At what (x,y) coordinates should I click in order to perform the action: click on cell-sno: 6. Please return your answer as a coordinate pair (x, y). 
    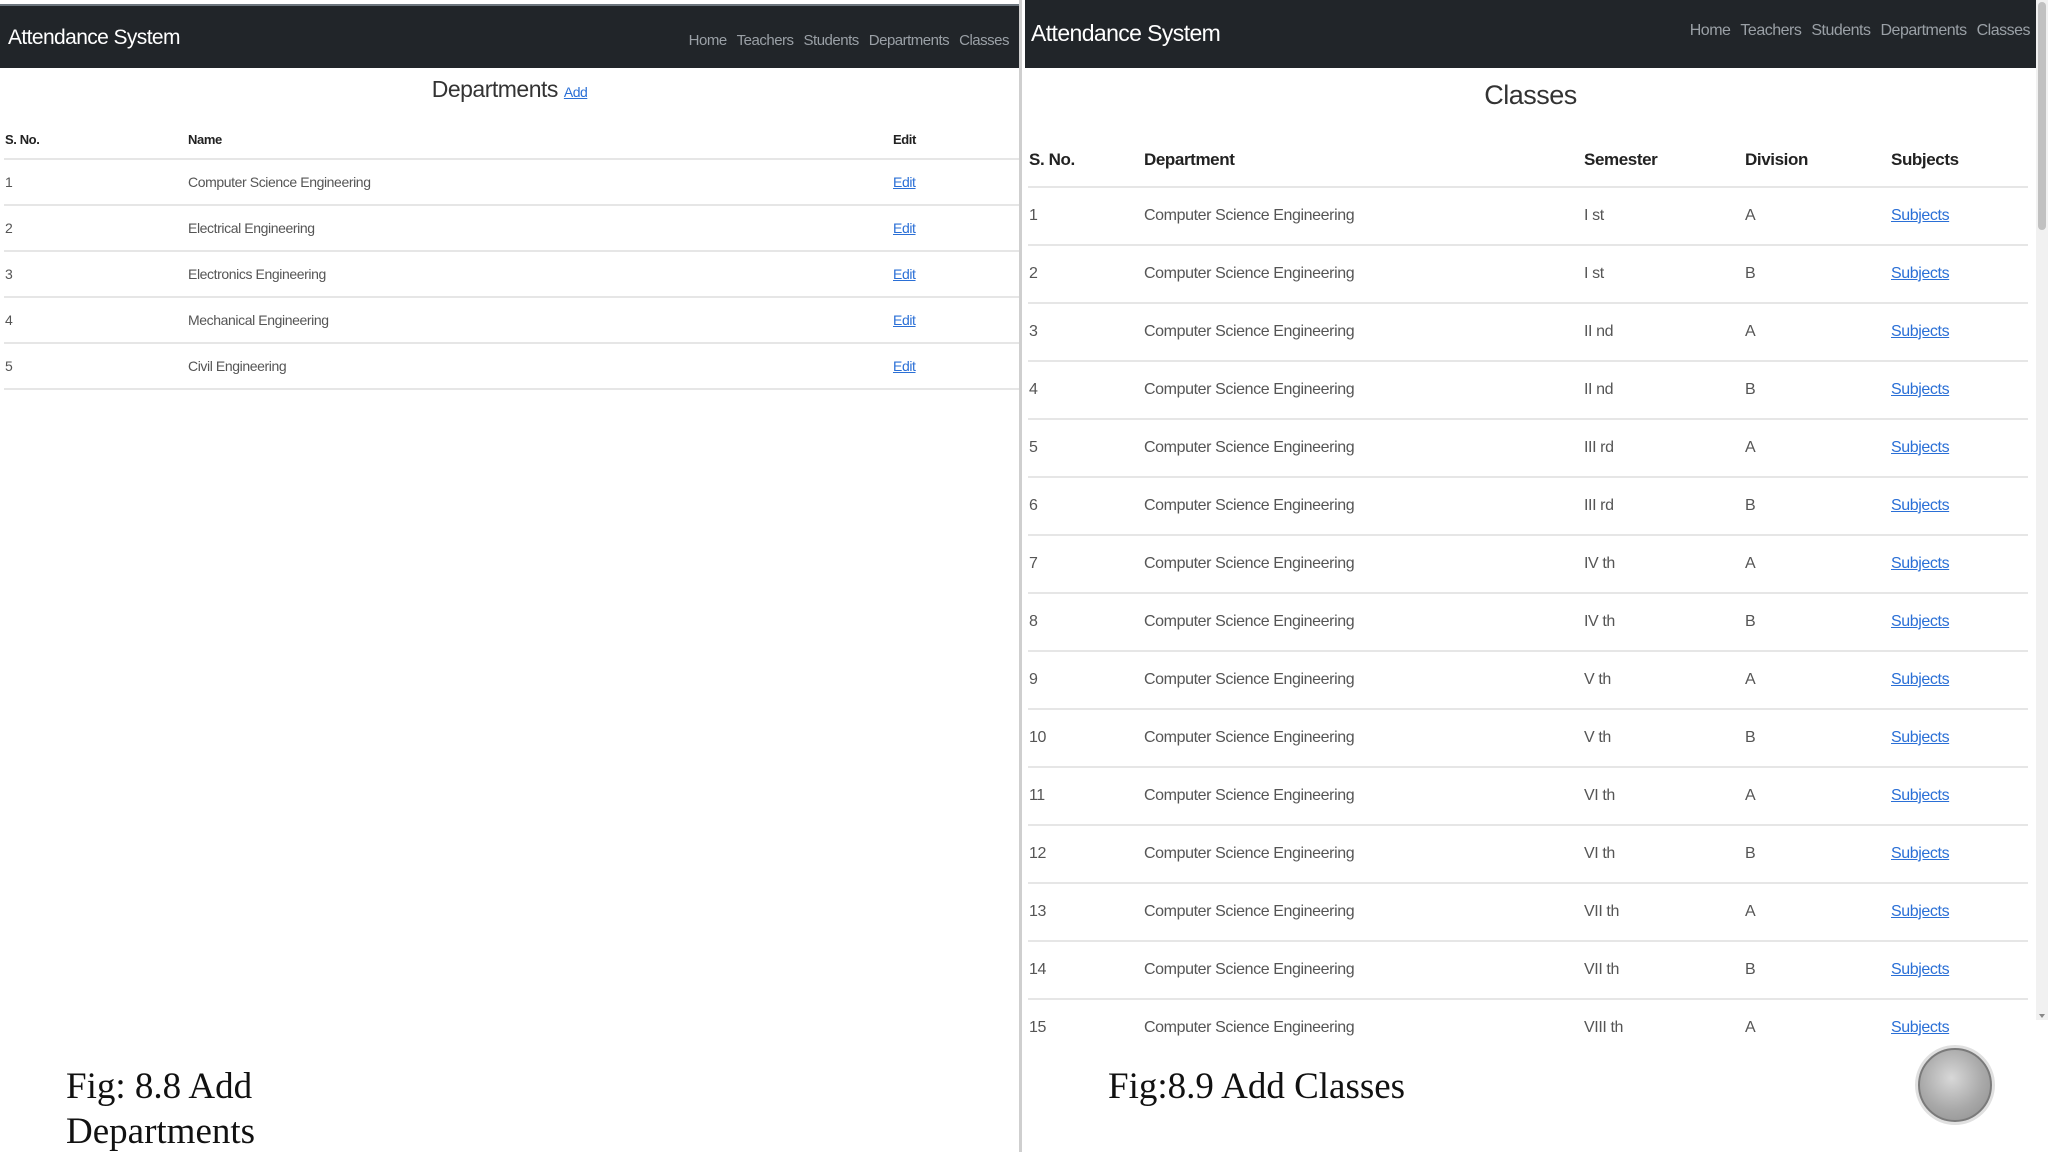
    Looking at the image, I should click on (1085, 505).